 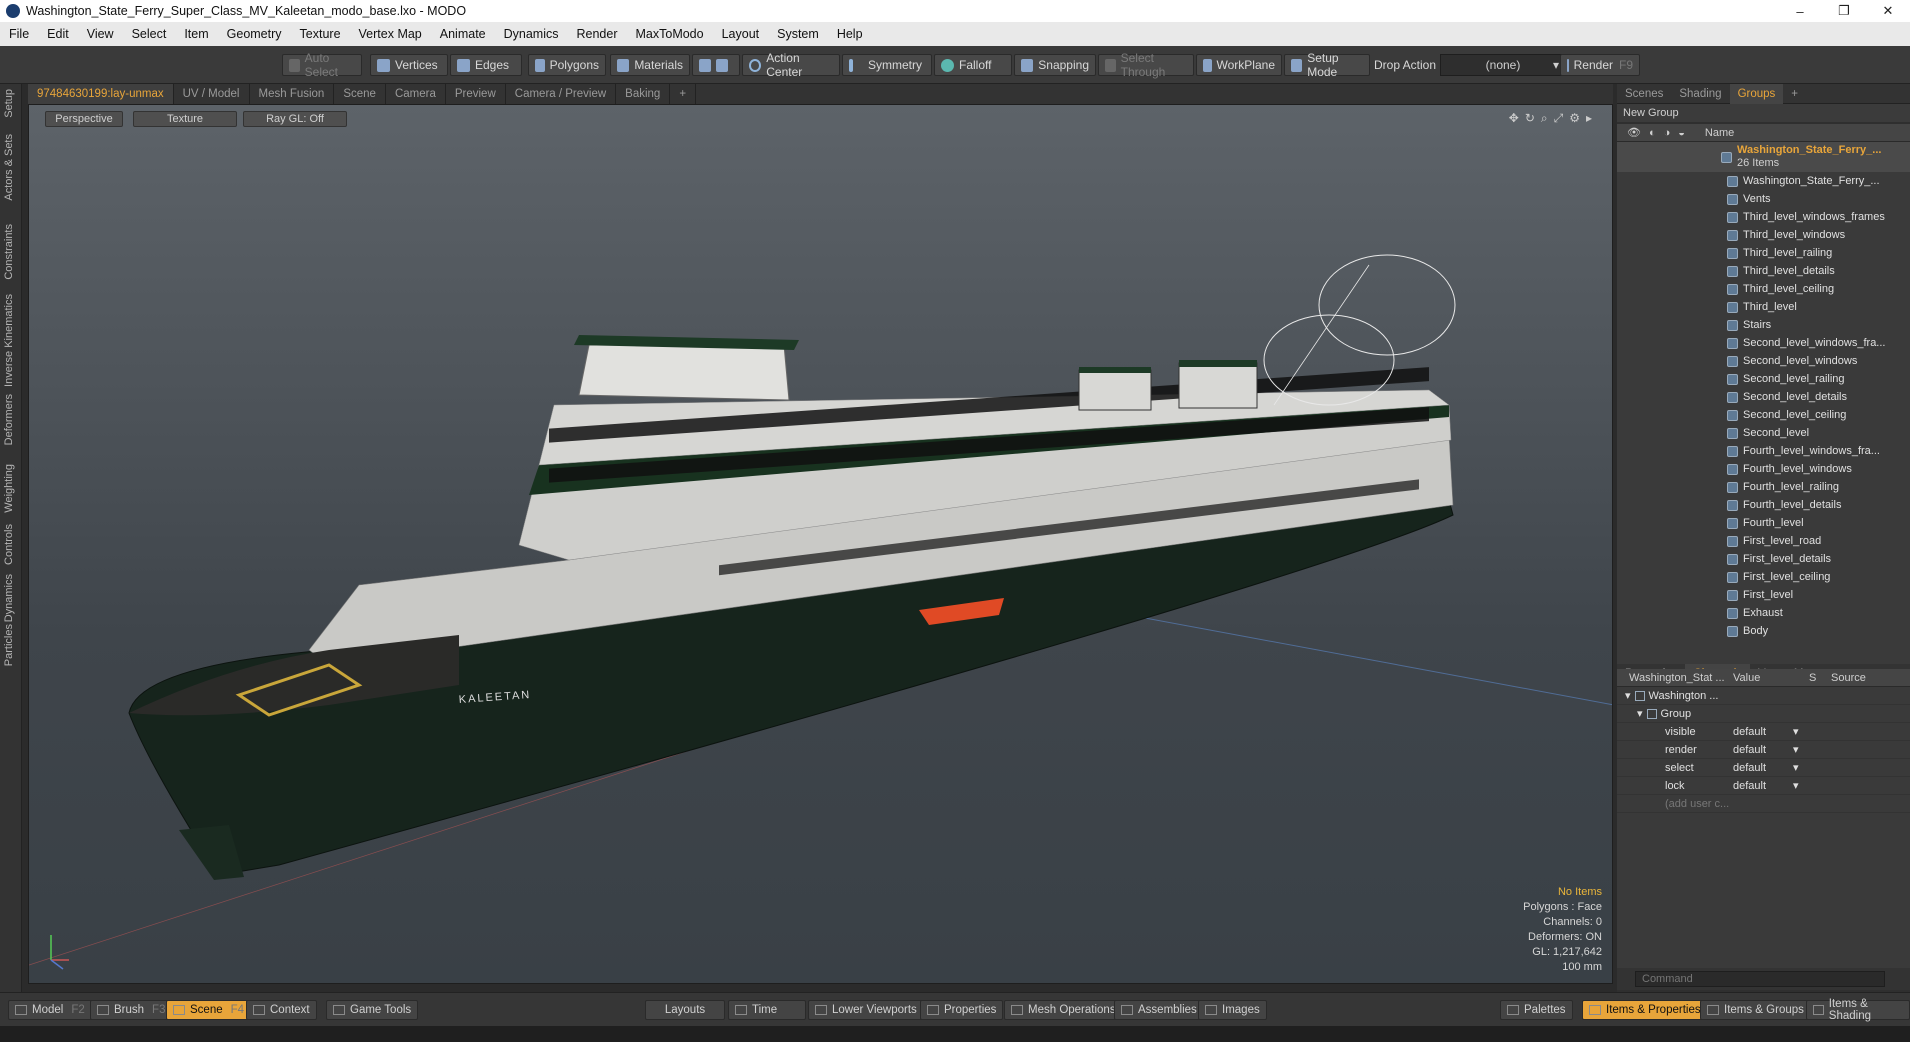 What do you see at coordinates (683, 94) in the screenshot?
I see `viewport-tab-8: +` at bounding box center [683, 94].